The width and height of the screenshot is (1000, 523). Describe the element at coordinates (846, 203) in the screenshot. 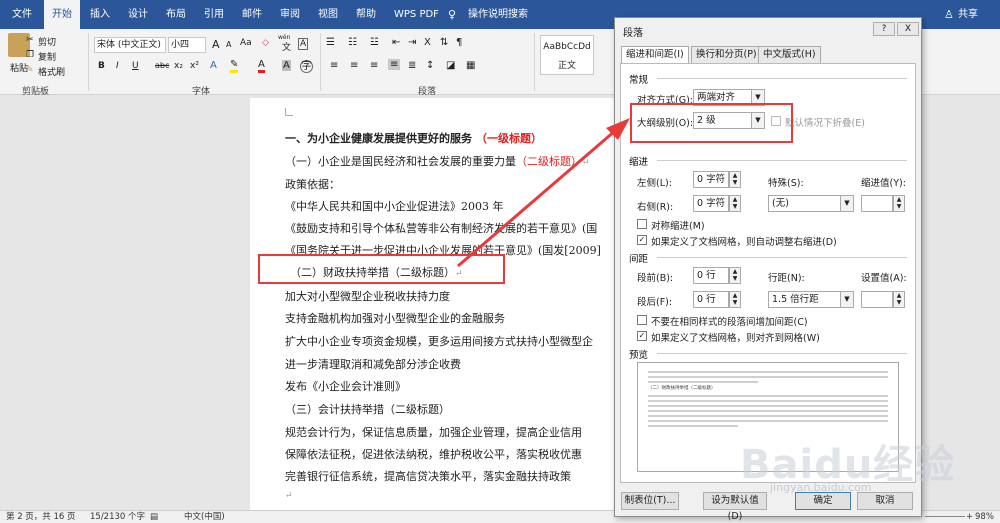

I see `chevron-down-icon: ▼` at that location.